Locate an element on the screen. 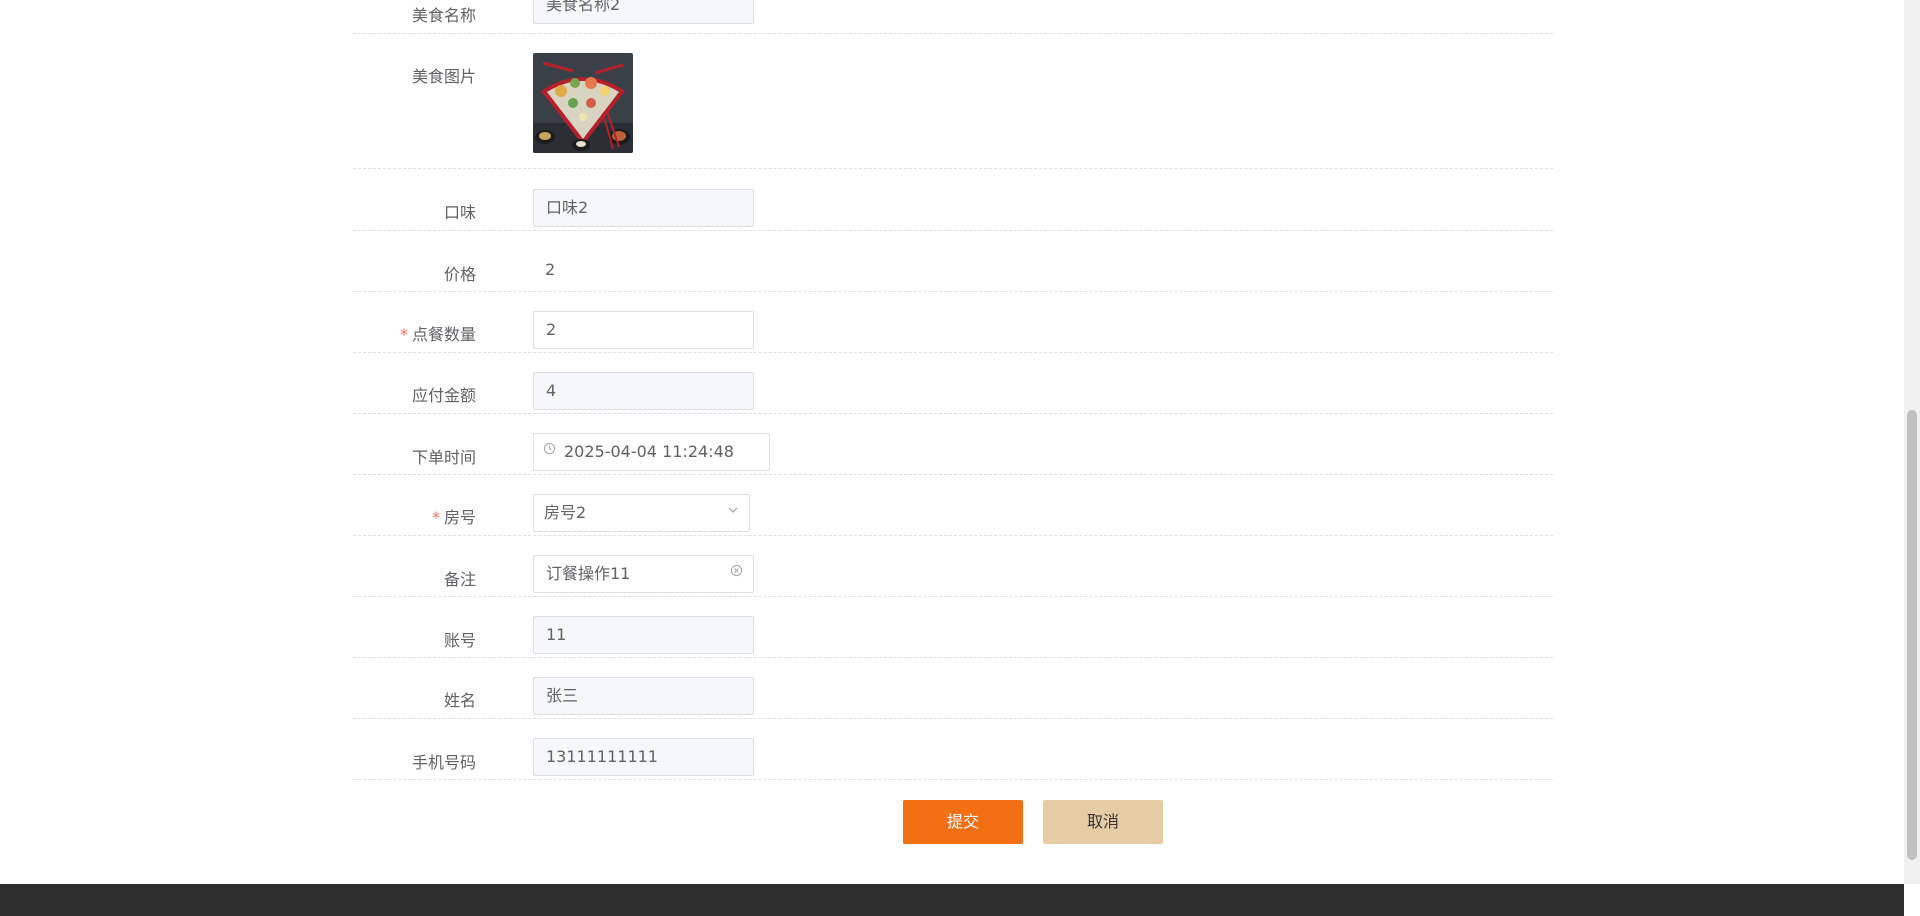  form-row-food-name: 美食名称 美食名称2 is located at coordinates (953, 17).